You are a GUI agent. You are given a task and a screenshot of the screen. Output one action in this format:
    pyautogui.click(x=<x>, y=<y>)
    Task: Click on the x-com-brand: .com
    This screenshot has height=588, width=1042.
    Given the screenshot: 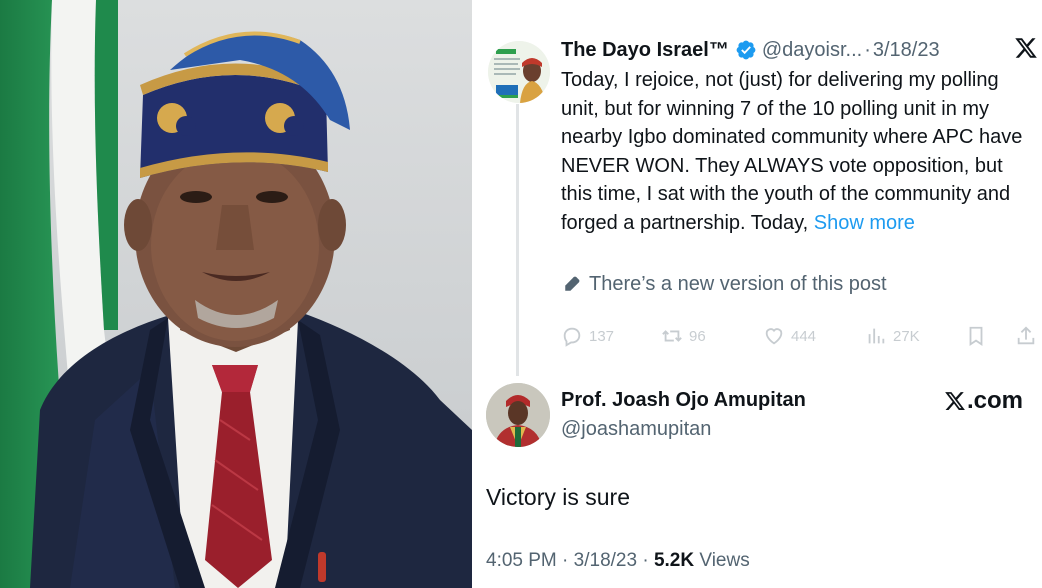 What is the action you would take?
    pyautogui.click(x=983, y=401)
    